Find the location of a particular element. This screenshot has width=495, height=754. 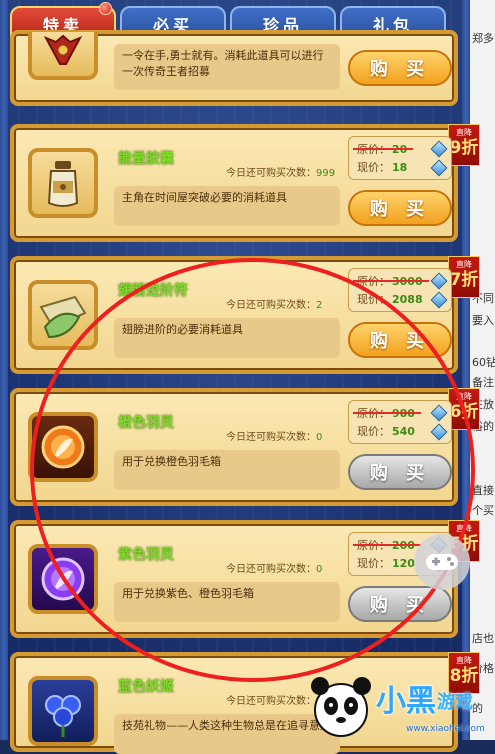

discount-badge: 直降 9折 is located at coordinates (464, 145).